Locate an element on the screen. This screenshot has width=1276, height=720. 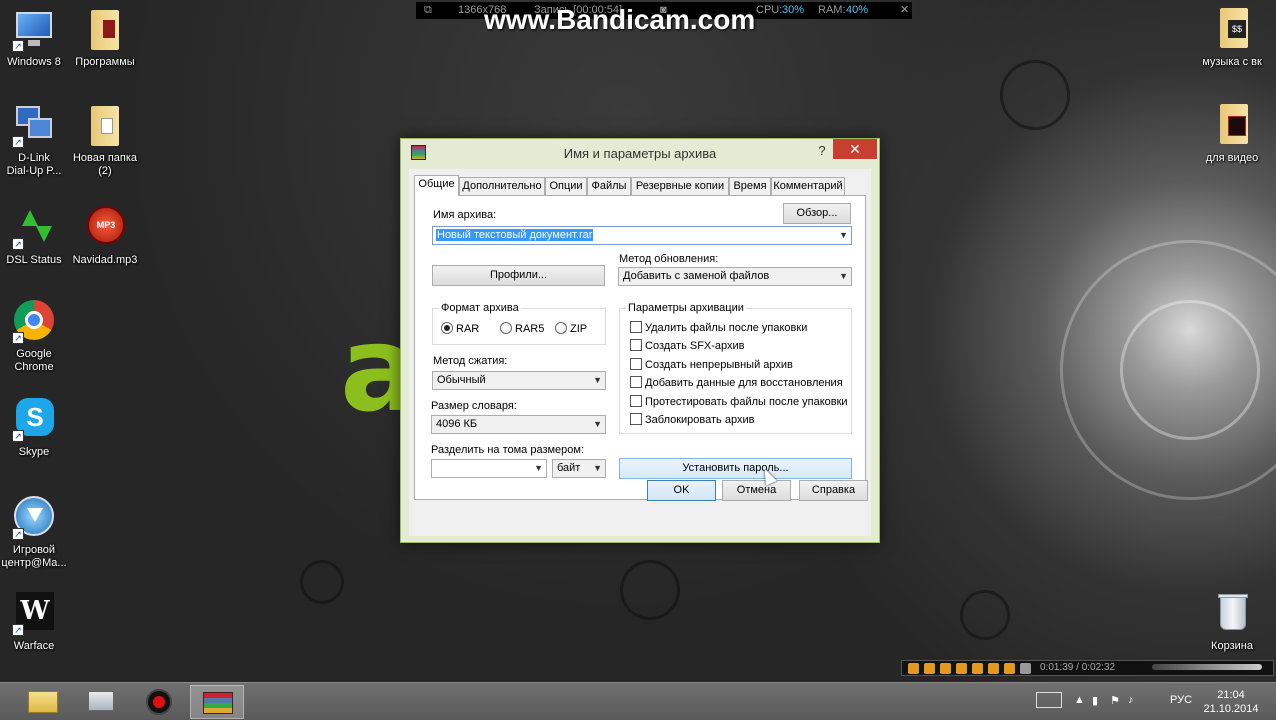
desktop-icon-skype: S ↗ Skype is located at coordinates (36, 428).